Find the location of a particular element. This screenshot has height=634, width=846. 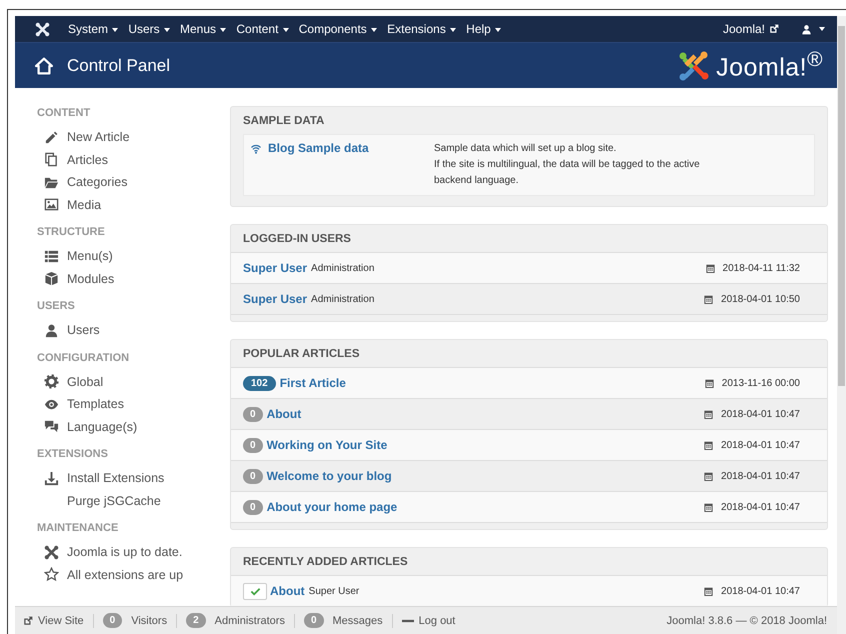

scrollbar is located at coordinates (841, 325).